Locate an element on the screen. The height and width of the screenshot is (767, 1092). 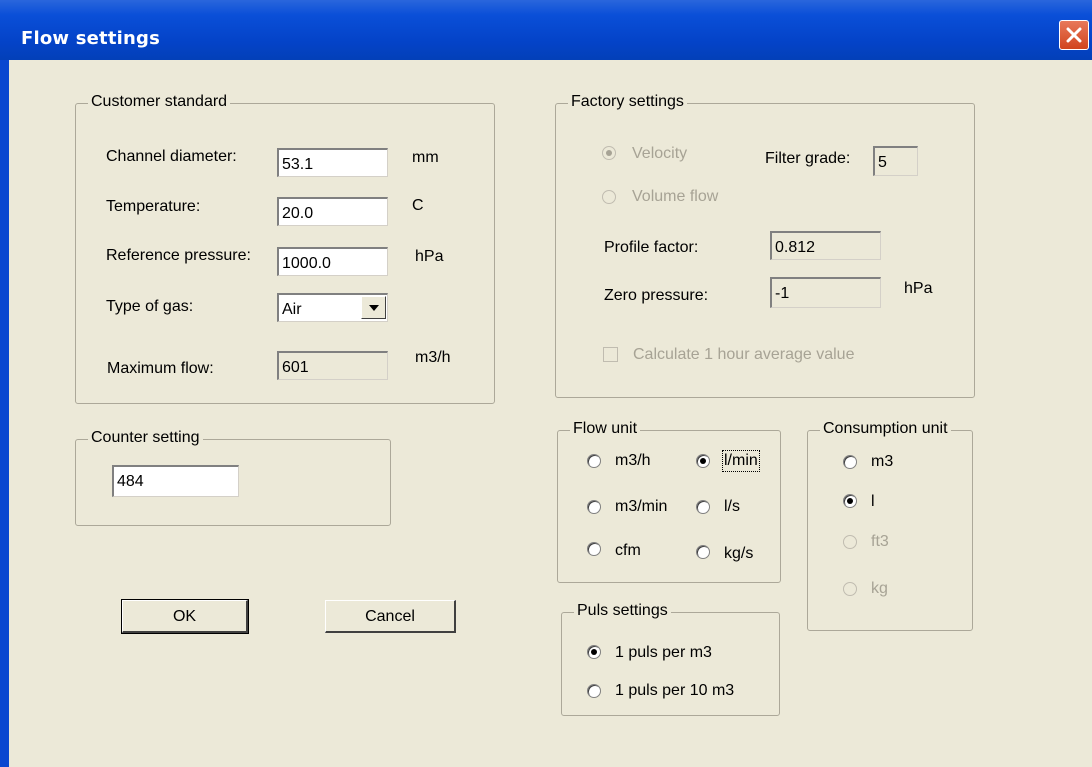
puls-settings-label-per-m3: 1 puls per m3 is located at coordinates (663, 652).